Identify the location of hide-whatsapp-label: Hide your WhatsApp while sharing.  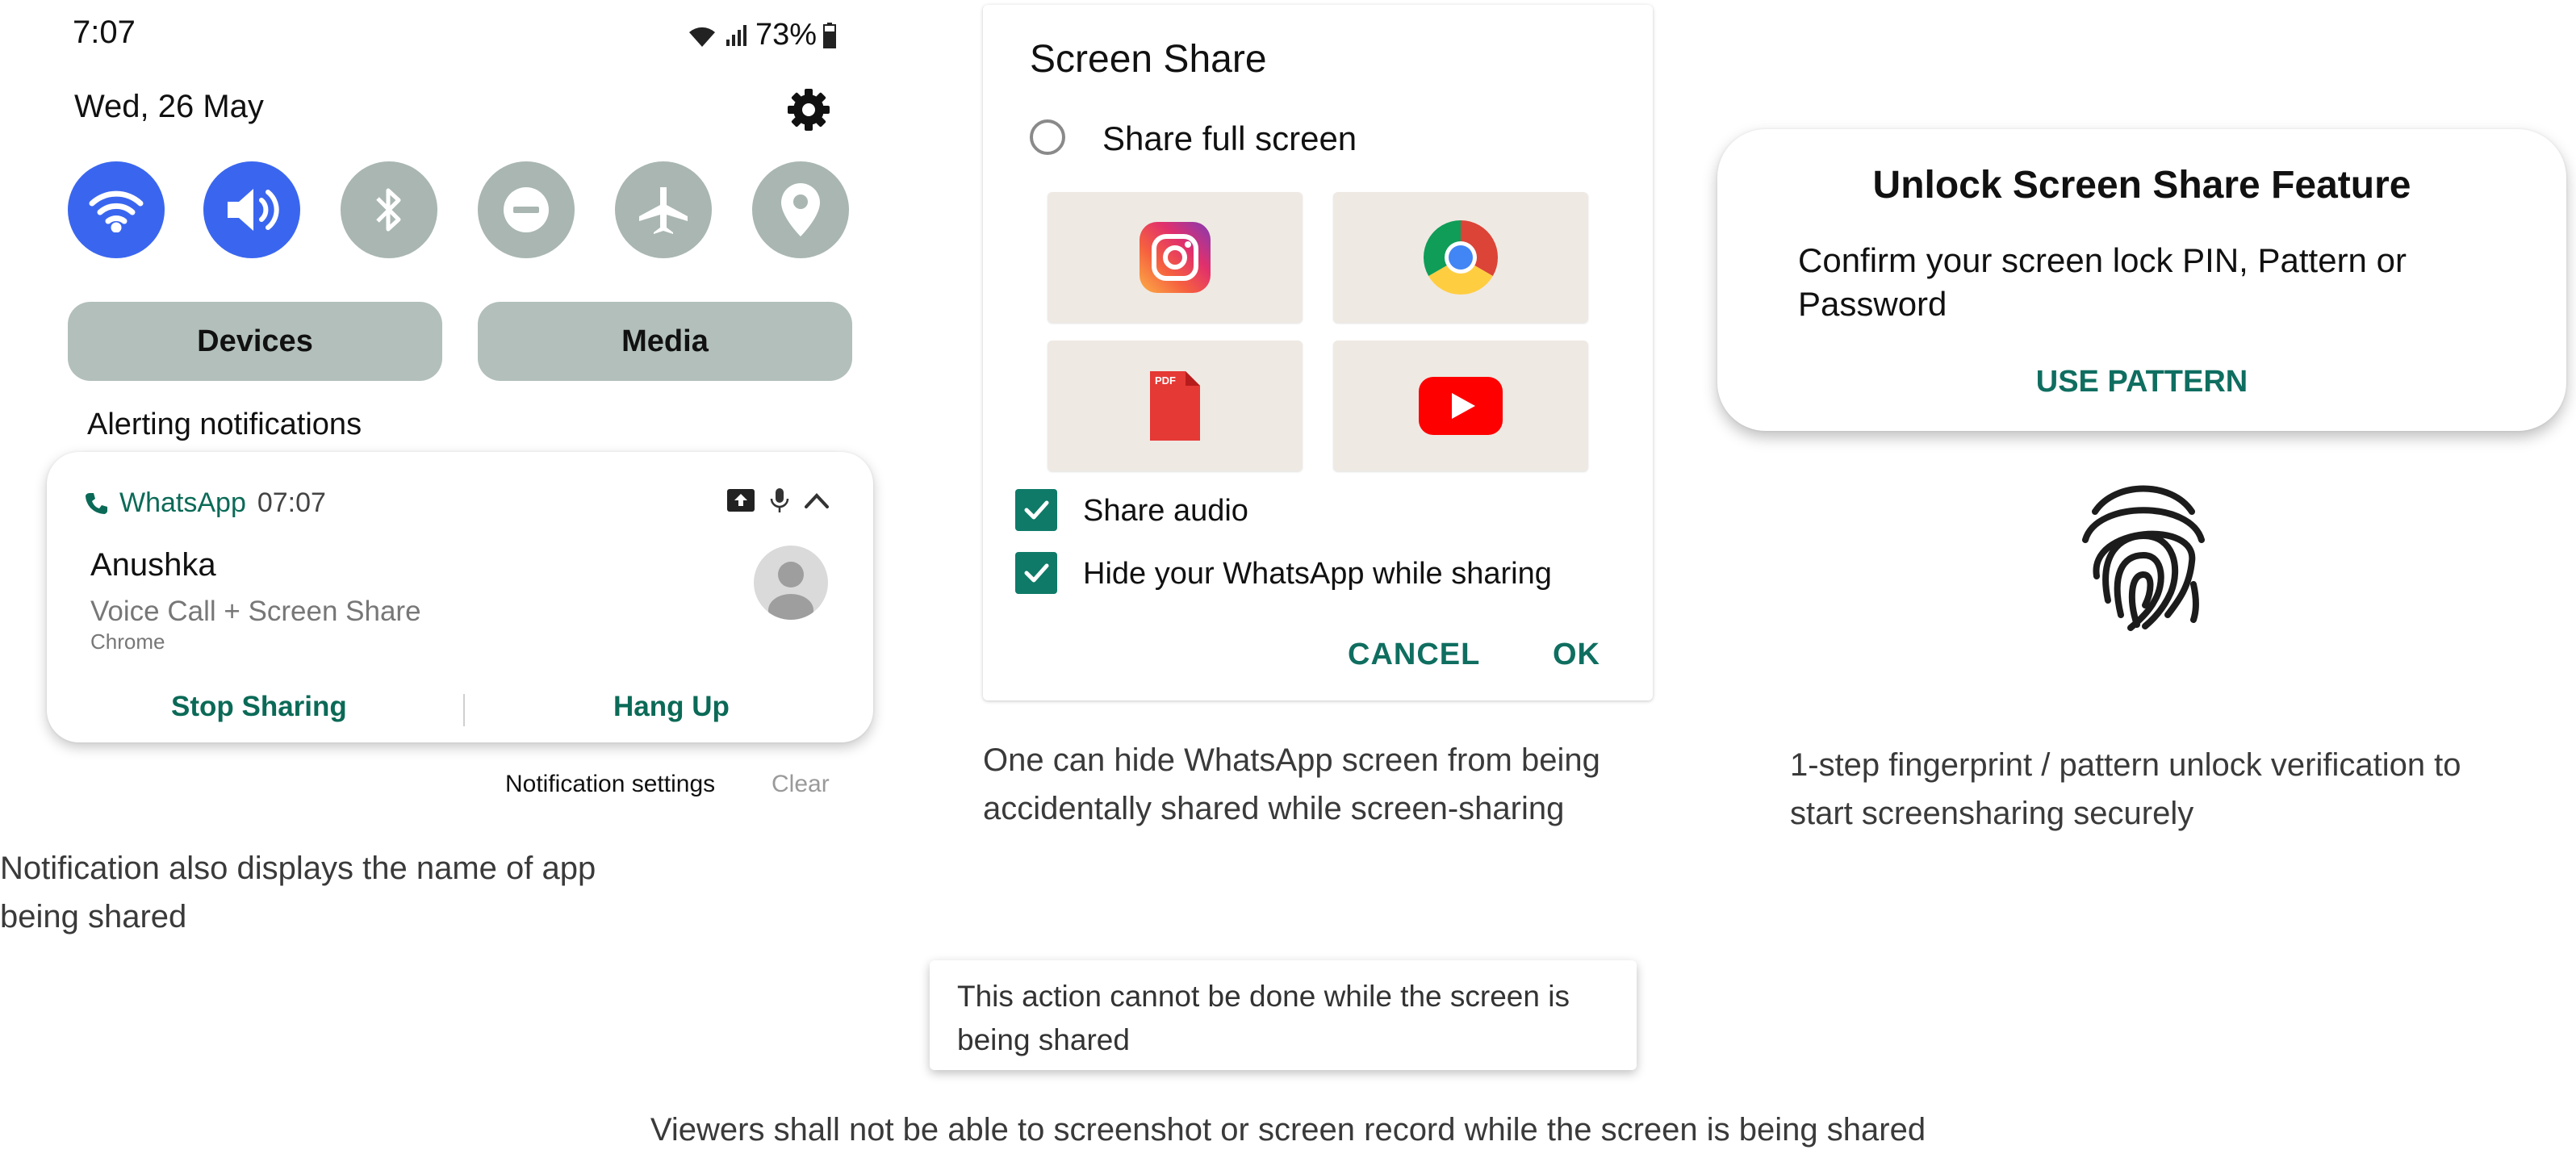
(1317, 574).